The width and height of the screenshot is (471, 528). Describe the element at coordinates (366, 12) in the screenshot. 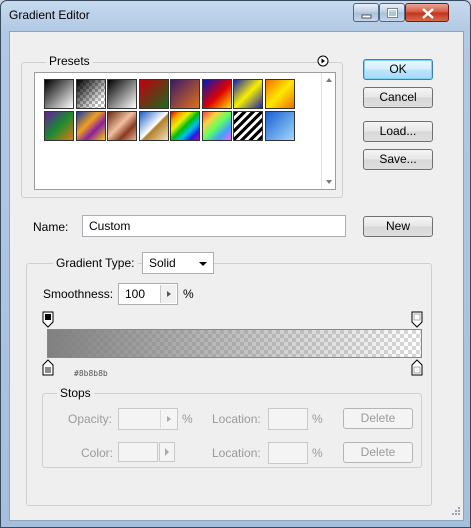

I see `minimize-button` at that location.